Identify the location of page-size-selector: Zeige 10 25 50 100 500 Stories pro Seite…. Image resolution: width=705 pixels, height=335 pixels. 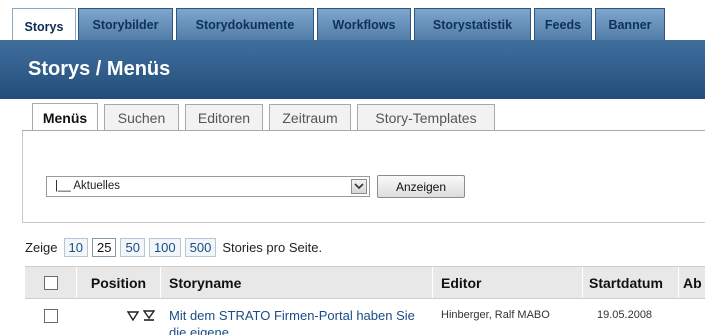
(173, 247).